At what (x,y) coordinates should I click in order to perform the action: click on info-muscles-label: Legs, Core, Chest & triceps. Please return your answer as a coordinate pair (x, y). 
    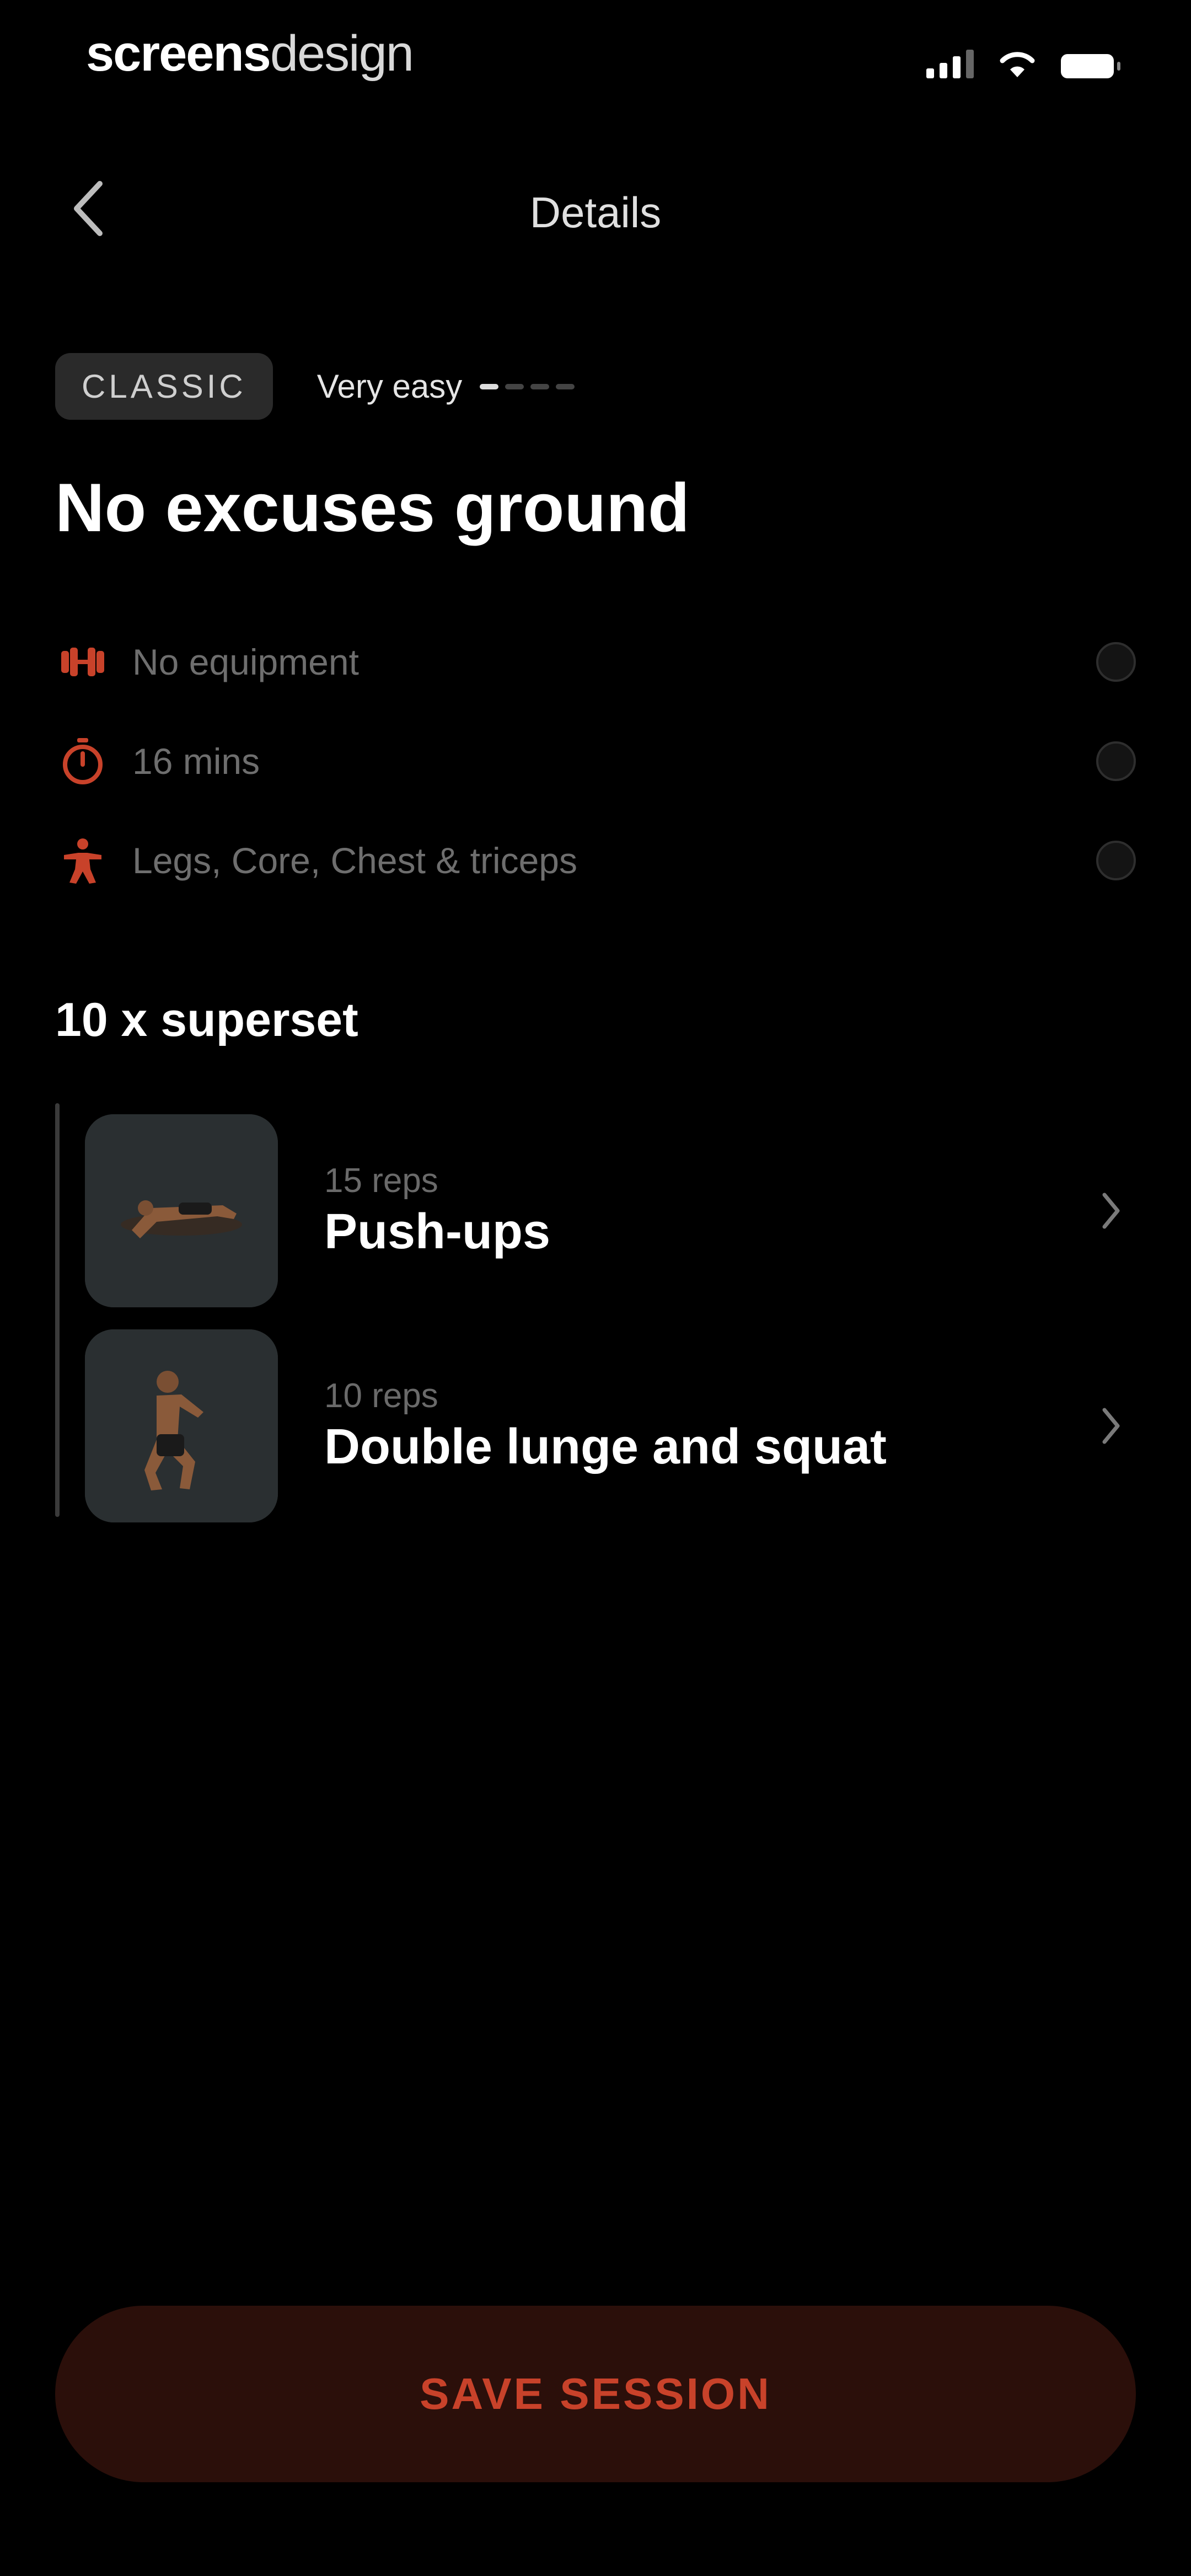
    Looking at the image, I should click on (355, 860).